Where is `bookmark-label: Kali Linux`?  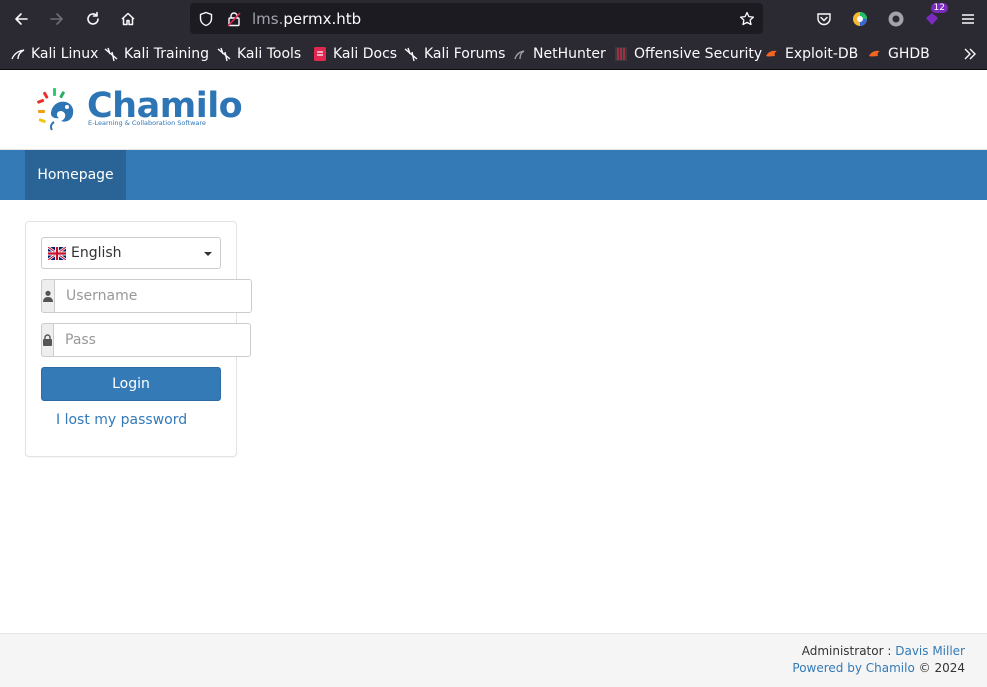 bookmark-label: Kali Linux is located at coordinates (65, 54).